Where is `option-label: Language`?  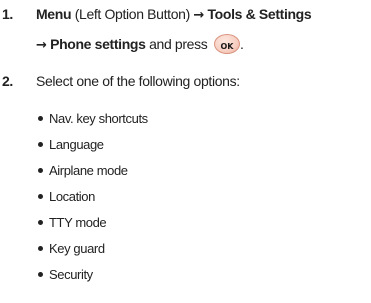
option-label: Language is located at coordinates (76, 144).